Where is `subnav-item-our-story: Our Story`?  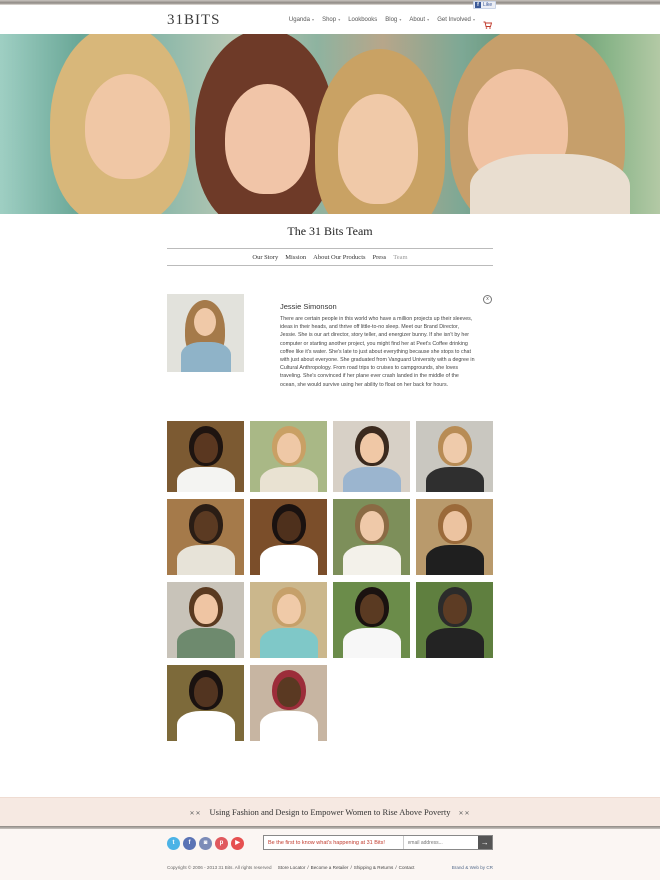
subnav-item-our-story: Our Story is located at coordinates (265, 257).